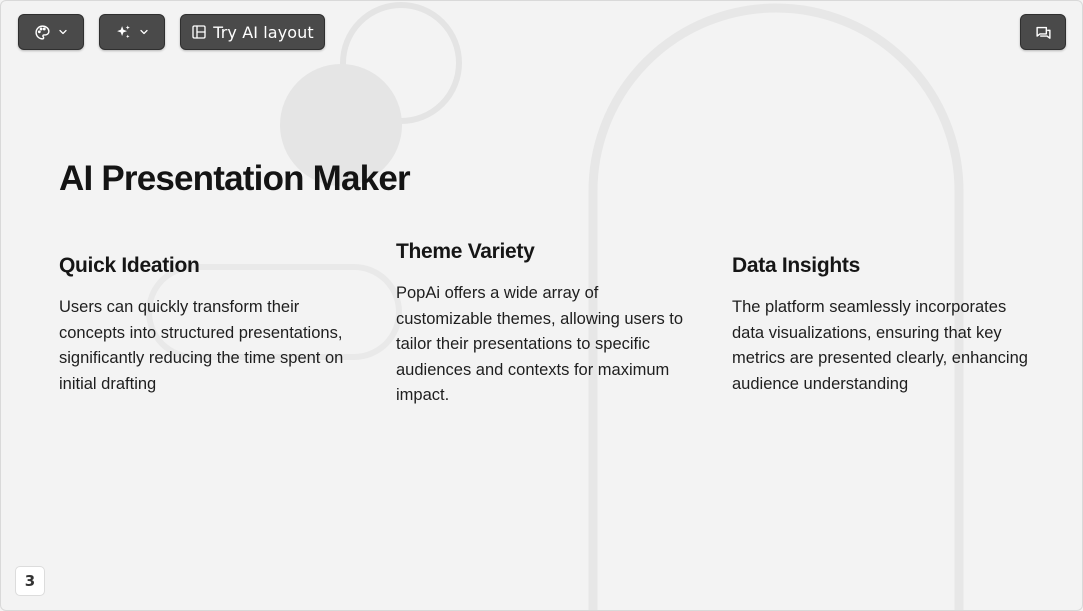  Describe the element at coordinates (30, 581) in the screenshot. I see `page-number-badge: 3` at that location.